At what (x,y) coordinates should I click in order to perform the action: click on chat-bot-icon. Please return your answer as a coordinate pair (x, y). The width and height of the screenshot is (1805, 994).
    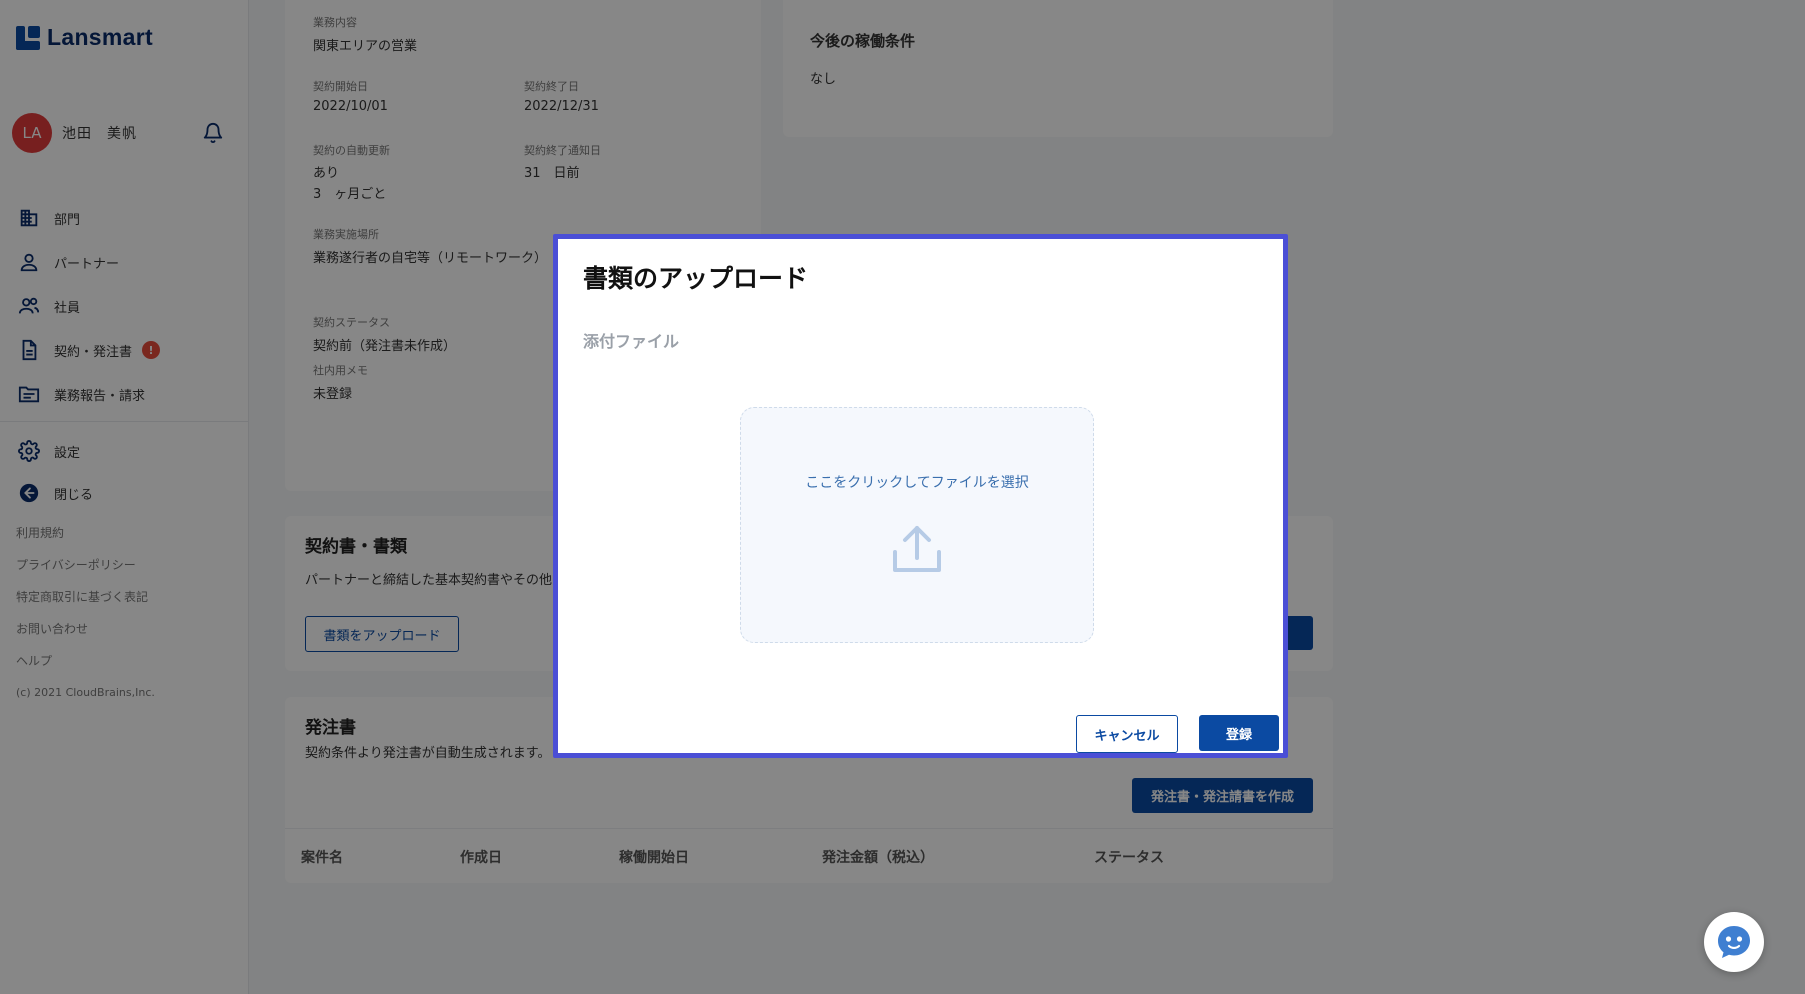
    Looking at the image, I should click on (1734, 942).